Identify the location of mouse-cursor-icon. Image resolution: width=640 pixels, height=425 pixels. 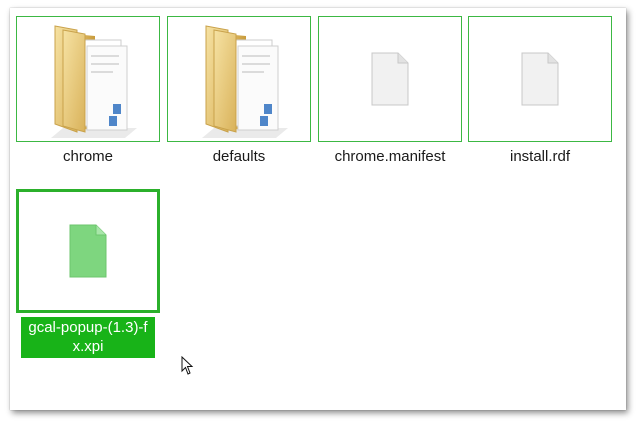
(187, 365).